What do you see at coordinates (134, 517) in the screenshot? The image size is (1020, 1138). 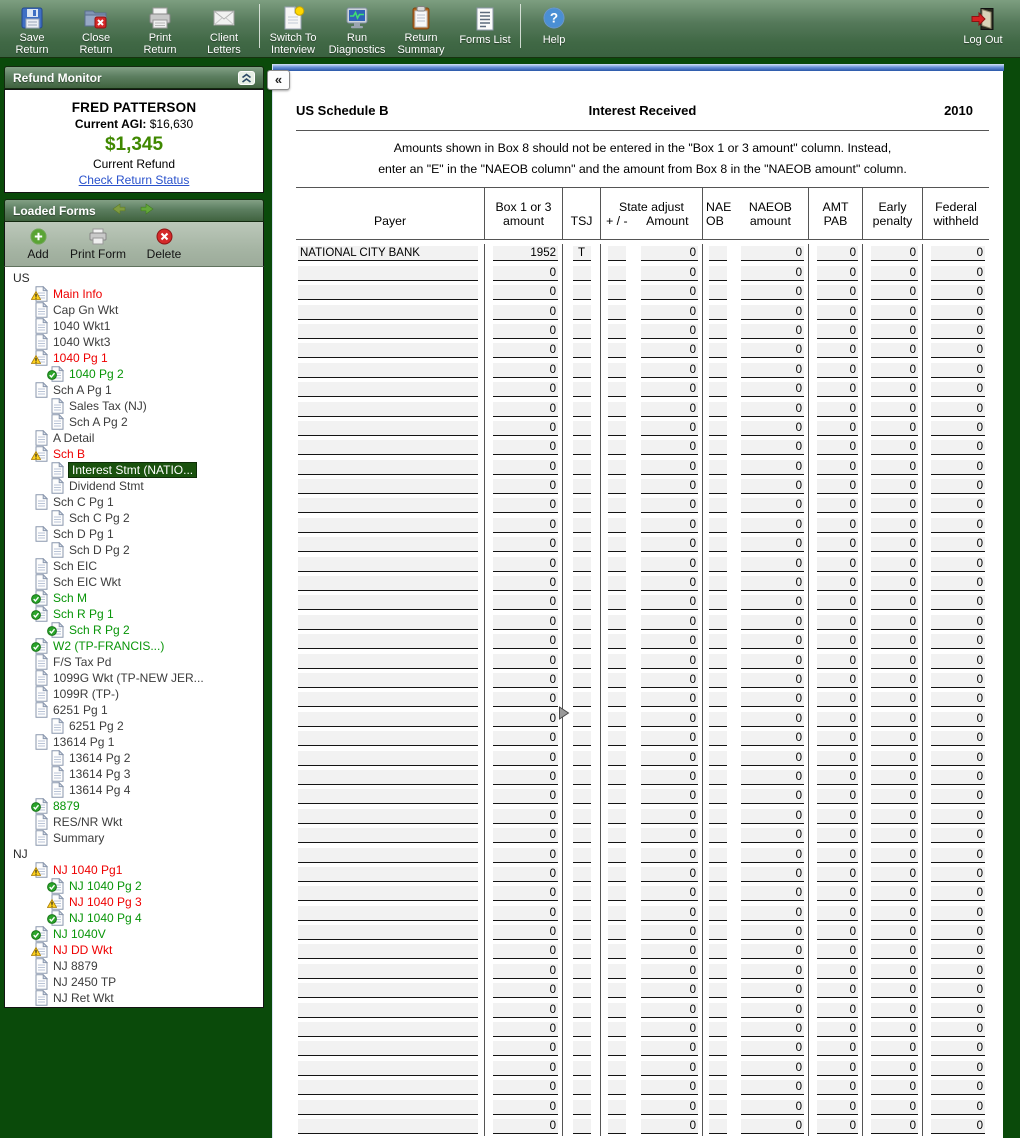 I see `tree-item-sch-c-pg-2: Sch C Pg 2` at bounding box center [134, 517].